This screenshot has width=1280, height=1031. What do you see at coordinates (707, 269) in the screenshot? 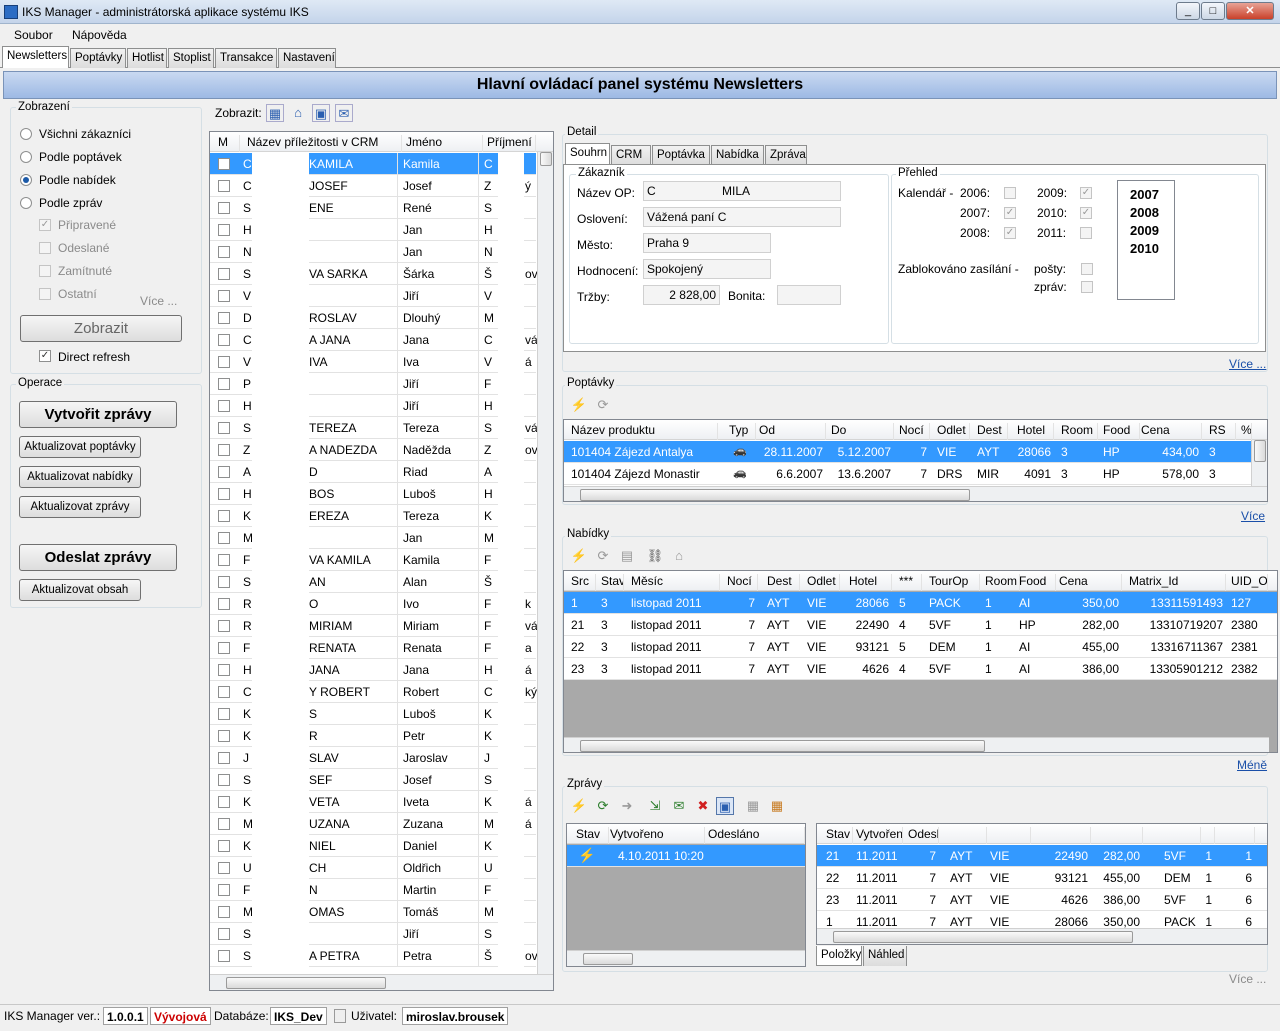
I see `hodnoceni-field: Spokojený` at bounding box center [707, 269].